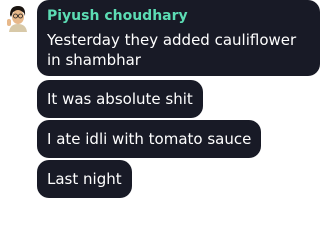 Image resolution: width=320 pixels, height=249 pixels. I want to click on message-bubble: I ate idli with tomato sauce, so click(149, 139).